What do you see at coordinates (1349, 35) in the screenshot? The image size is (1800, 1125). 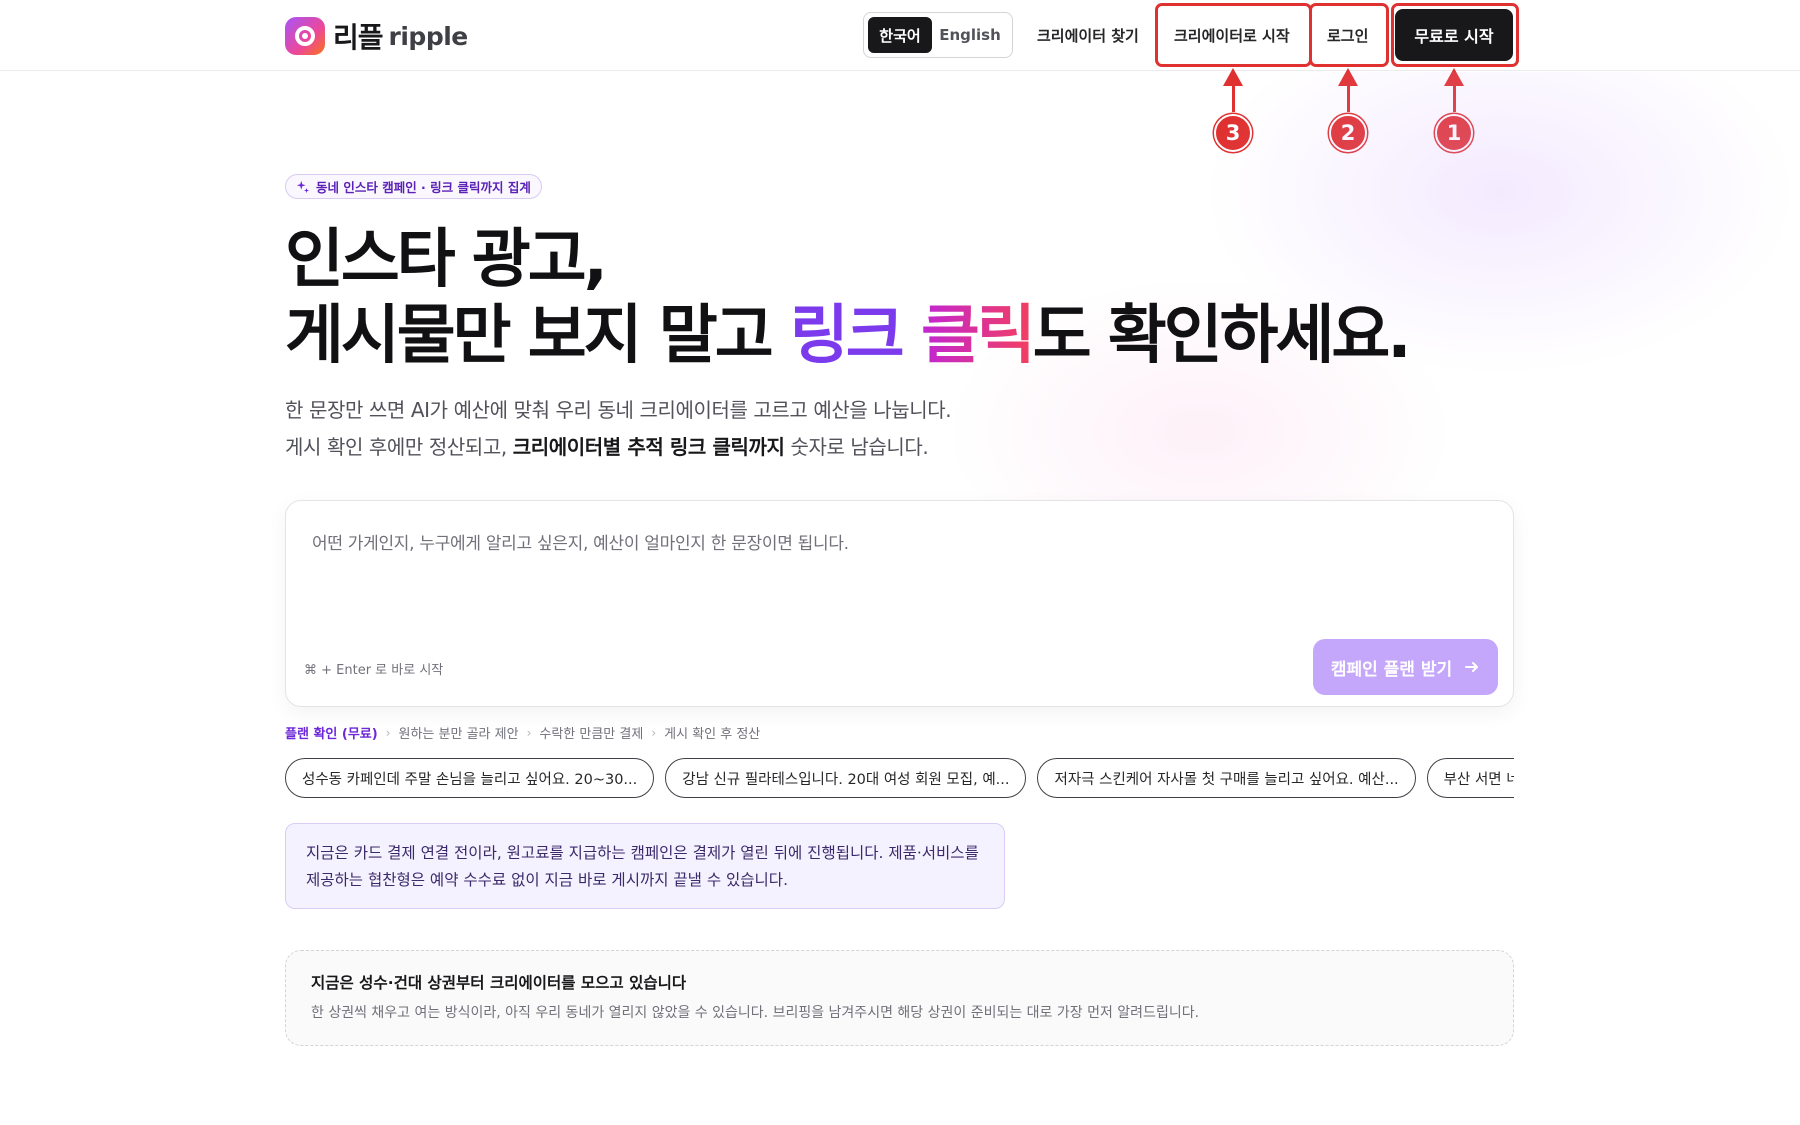 I see `annotation-box-login` at bounding box center [1349, 35].